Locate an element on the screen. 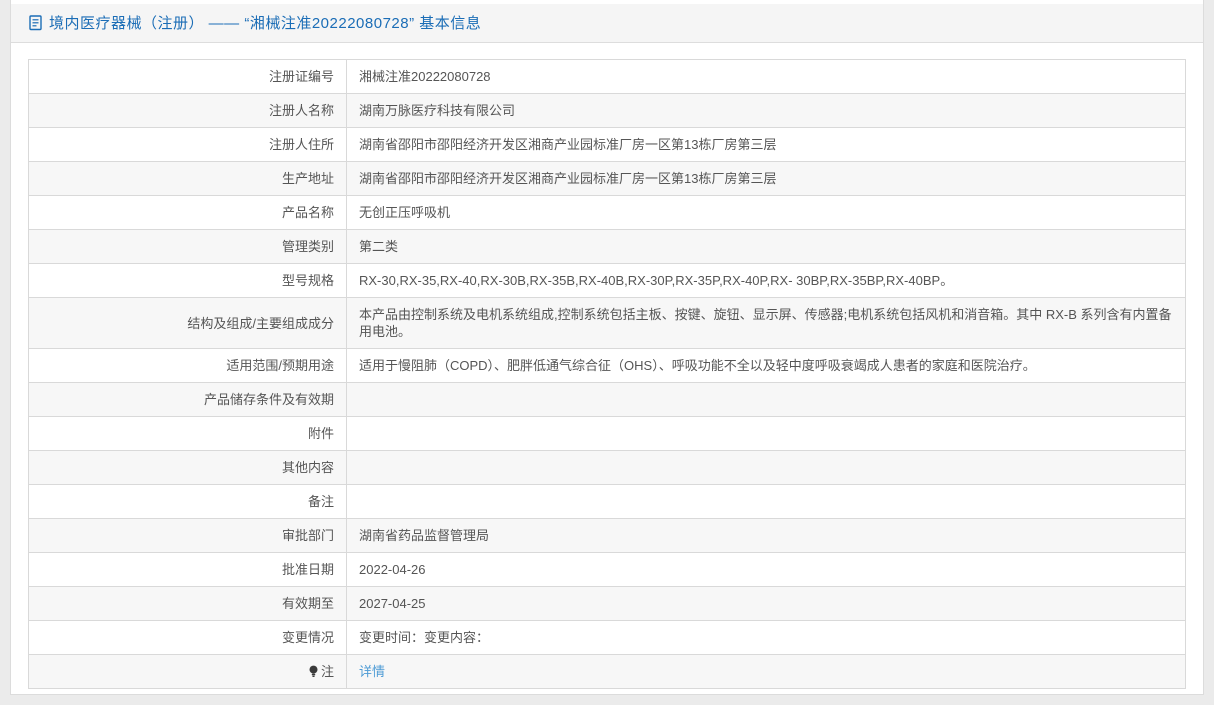 This screenshot has height=705, width=1214. table-row: 审批部门 湖南省药品监督管理局 is located at coordinates (607, 535).